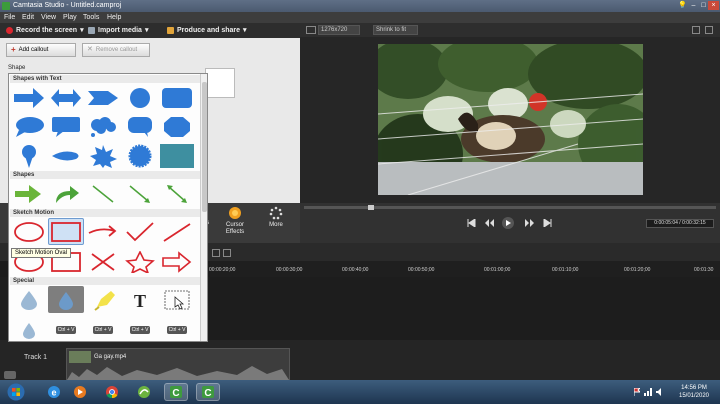  What do you see at coordinates (29, 231) in the screenshot?
I see `sketch-oval` at bounding box center [29, 231].